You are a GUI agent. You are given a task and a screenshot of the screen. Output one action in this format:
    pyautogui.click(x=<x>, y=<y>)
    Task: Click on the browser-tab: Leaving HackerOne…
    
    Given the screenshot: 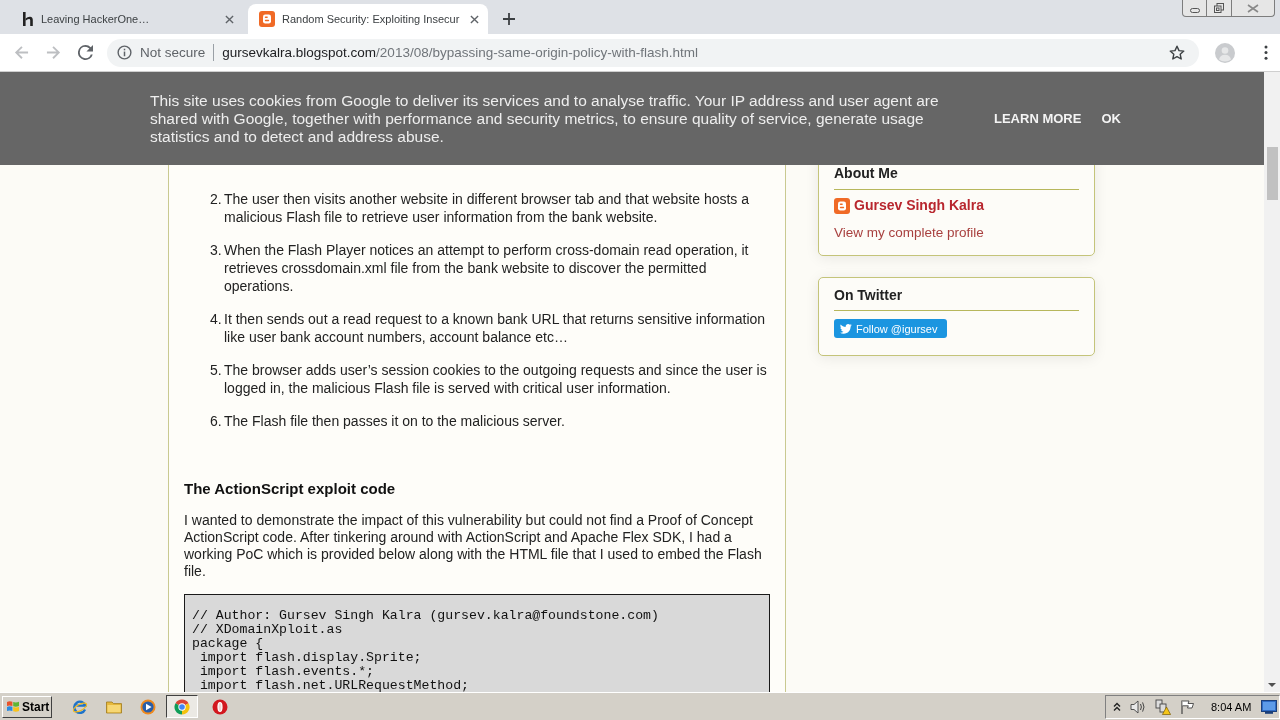 What is the action you would take?
    pyautogui.click(x=122, y=19)
    